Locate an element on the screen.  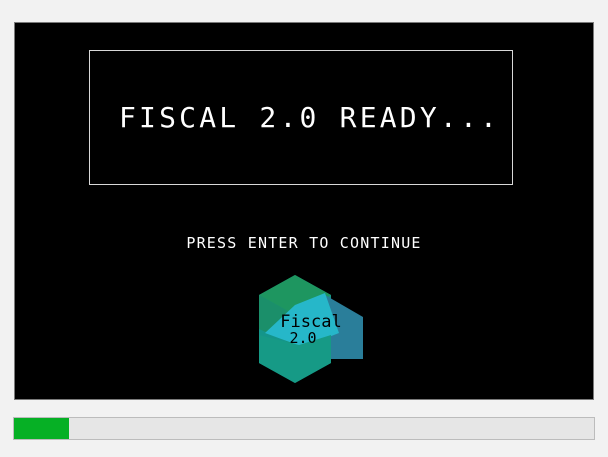
loading-progress-bar is located at coordinates (304, 428).